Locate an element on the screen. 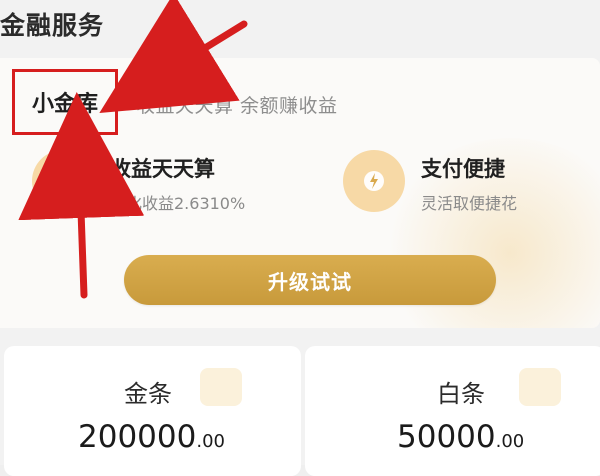  feature-subtitle: 年化收益2.6310% is located at coordinates (178, 203).